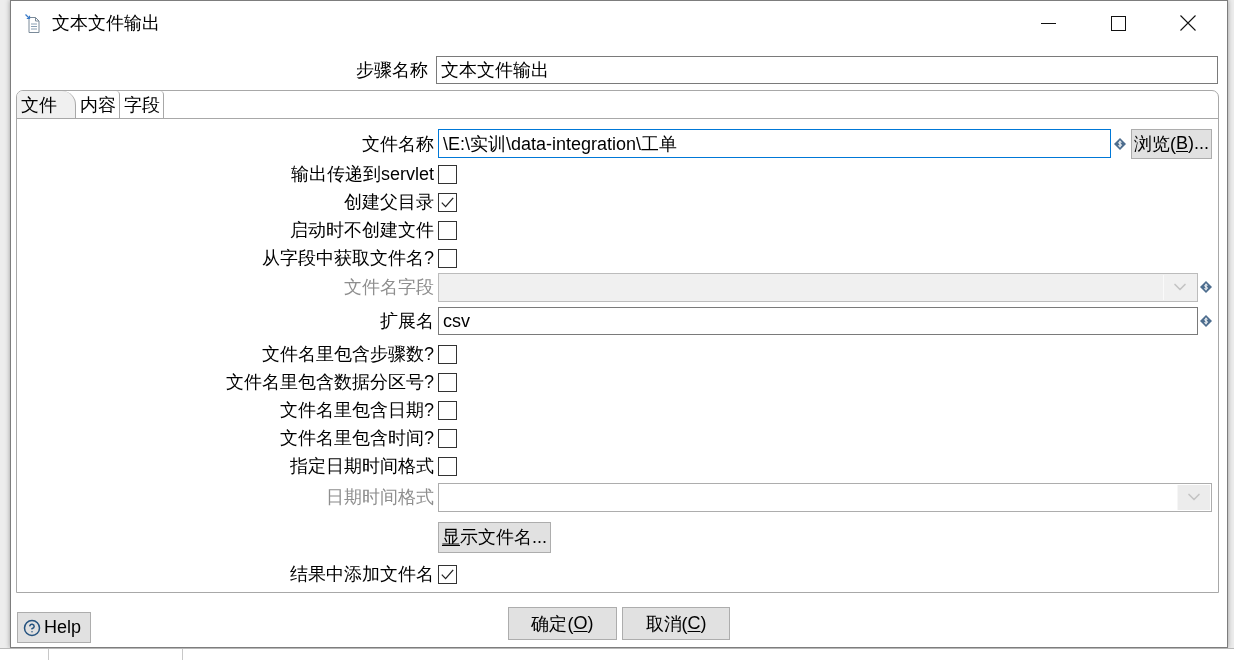 The height and width of the screenshot is (660, 1234). I want to click on close-icon, so click(1188, 23).